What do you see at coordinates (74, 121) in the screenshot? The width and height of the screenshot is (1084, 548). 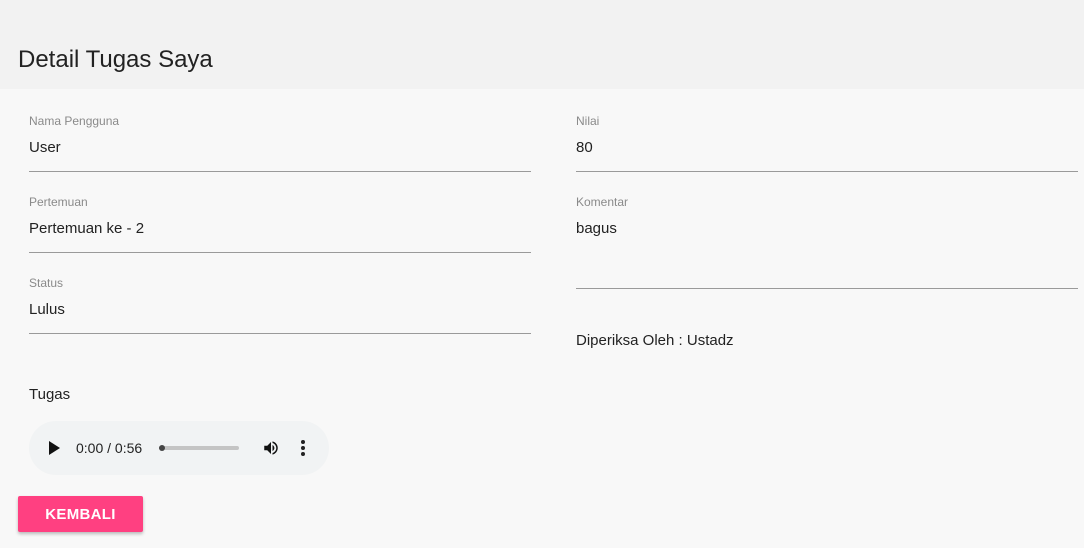 I see `nama-pengguna-label: Nama Pengguna` at bounding box center [74, 121].